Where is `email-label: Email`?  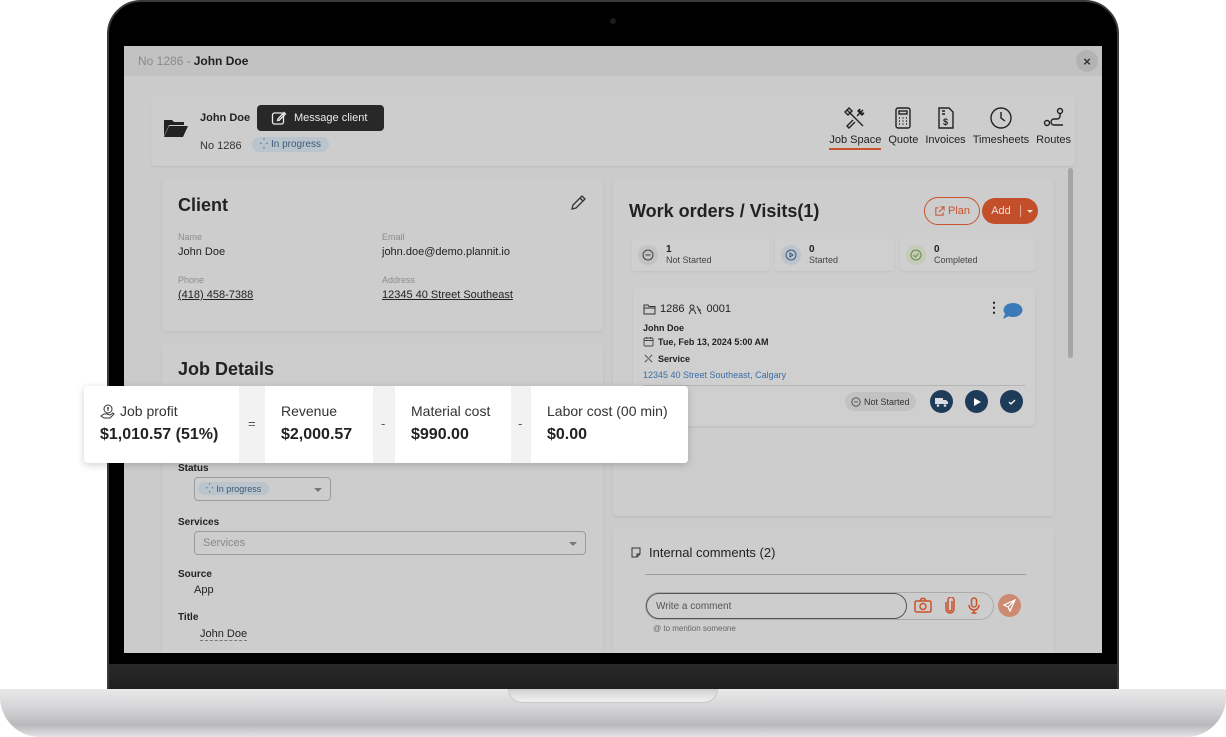
email-label: Email is located at coordinates (393, 237).